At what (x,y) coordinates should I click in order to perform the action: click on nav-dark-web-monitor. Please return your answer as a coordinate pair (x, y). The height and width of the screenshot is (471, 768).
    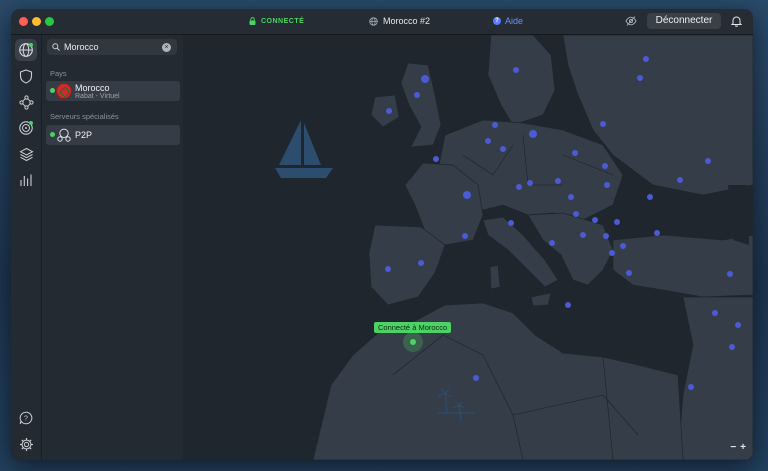
    Looking at the image, I should click on (26, 128).